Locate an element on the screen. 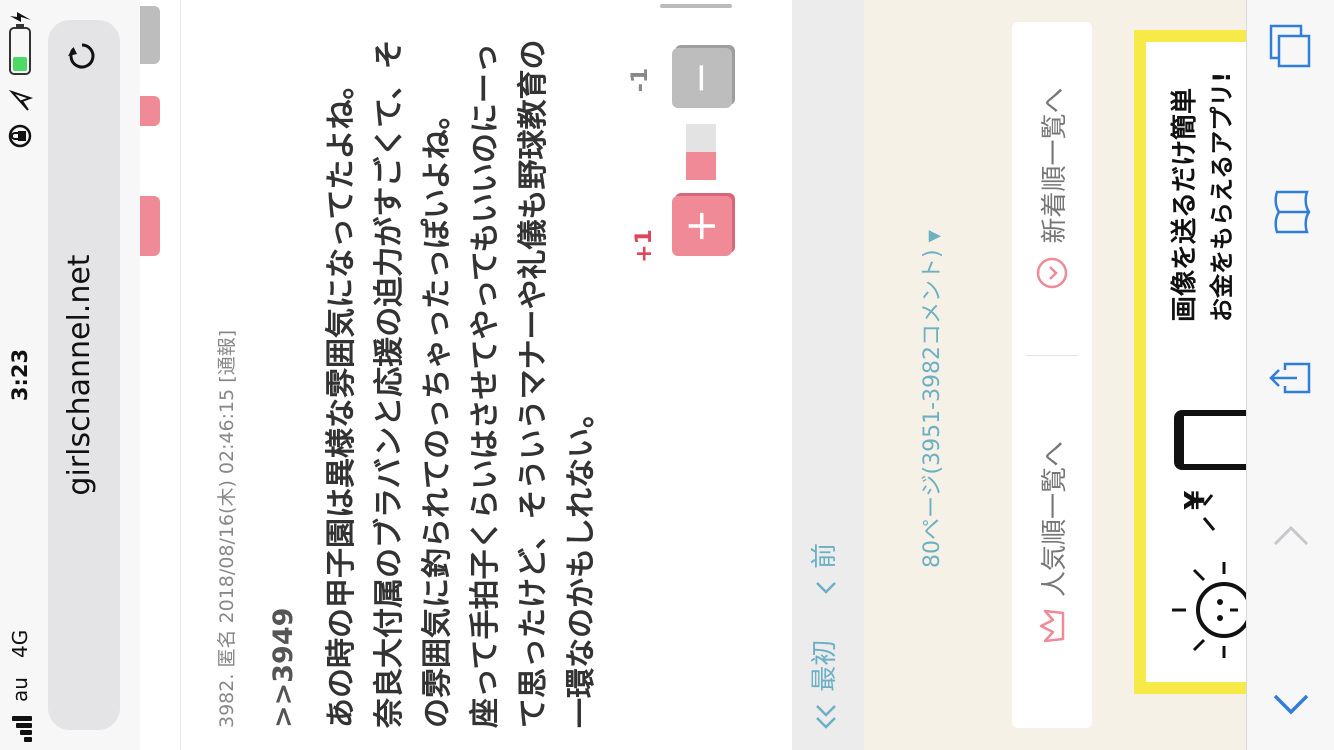  battery-icon is located at coordinates (20, 49).